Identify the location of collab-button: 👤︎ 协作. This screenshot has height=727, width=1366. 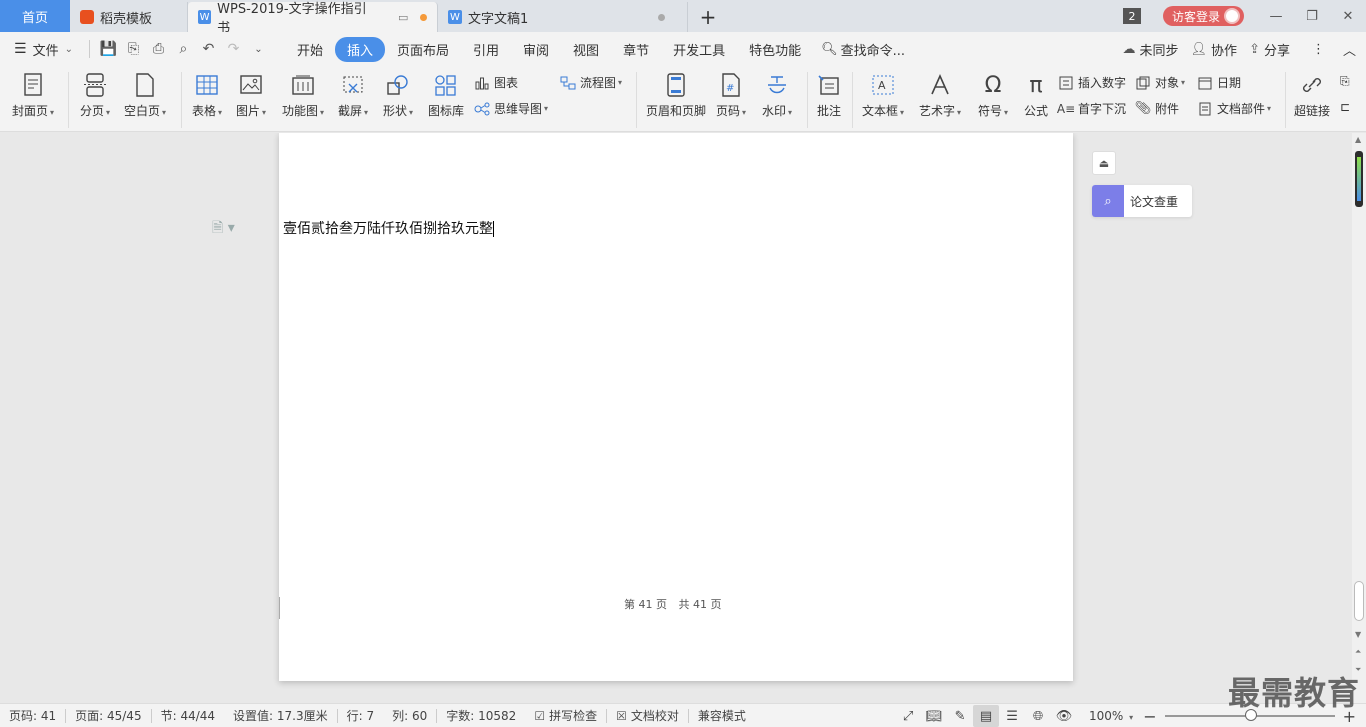
(1214, 49).